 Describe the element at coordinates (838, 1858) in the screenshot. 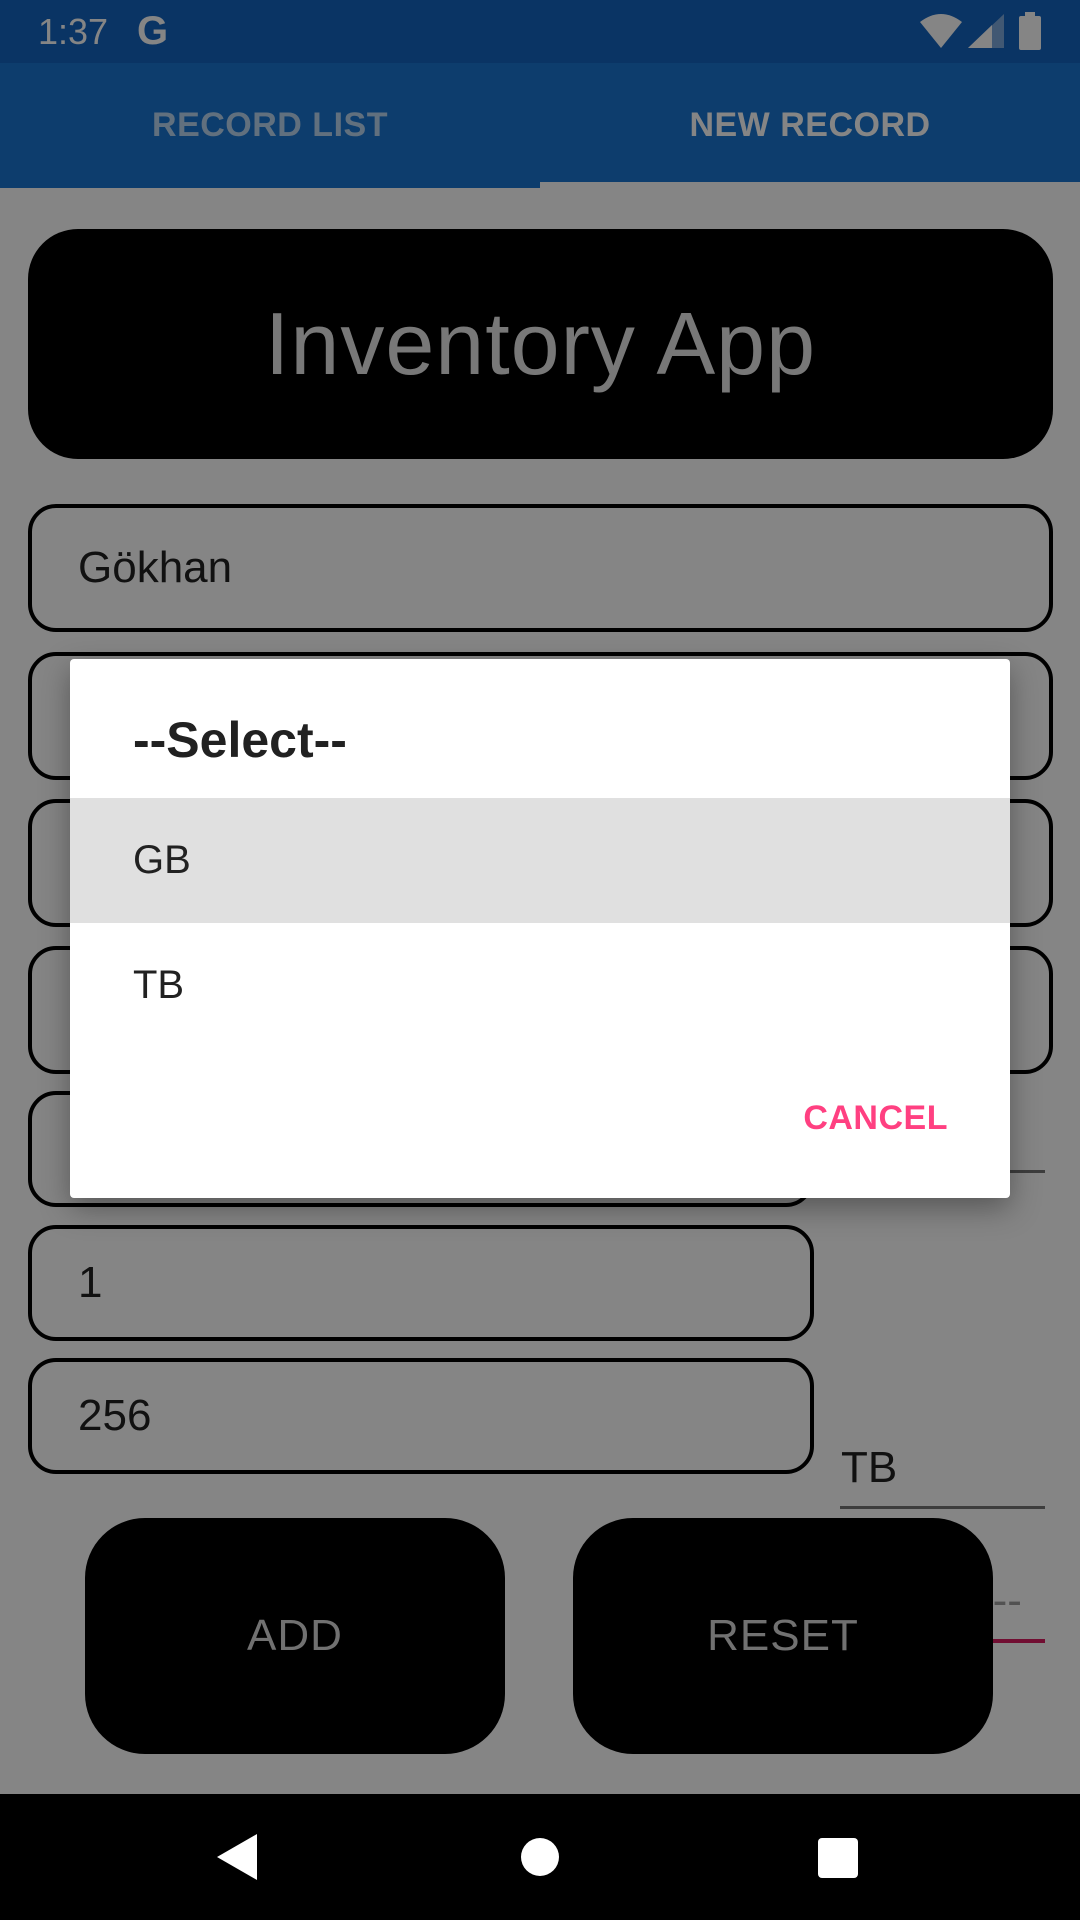

I see `recents-icon` at that location.